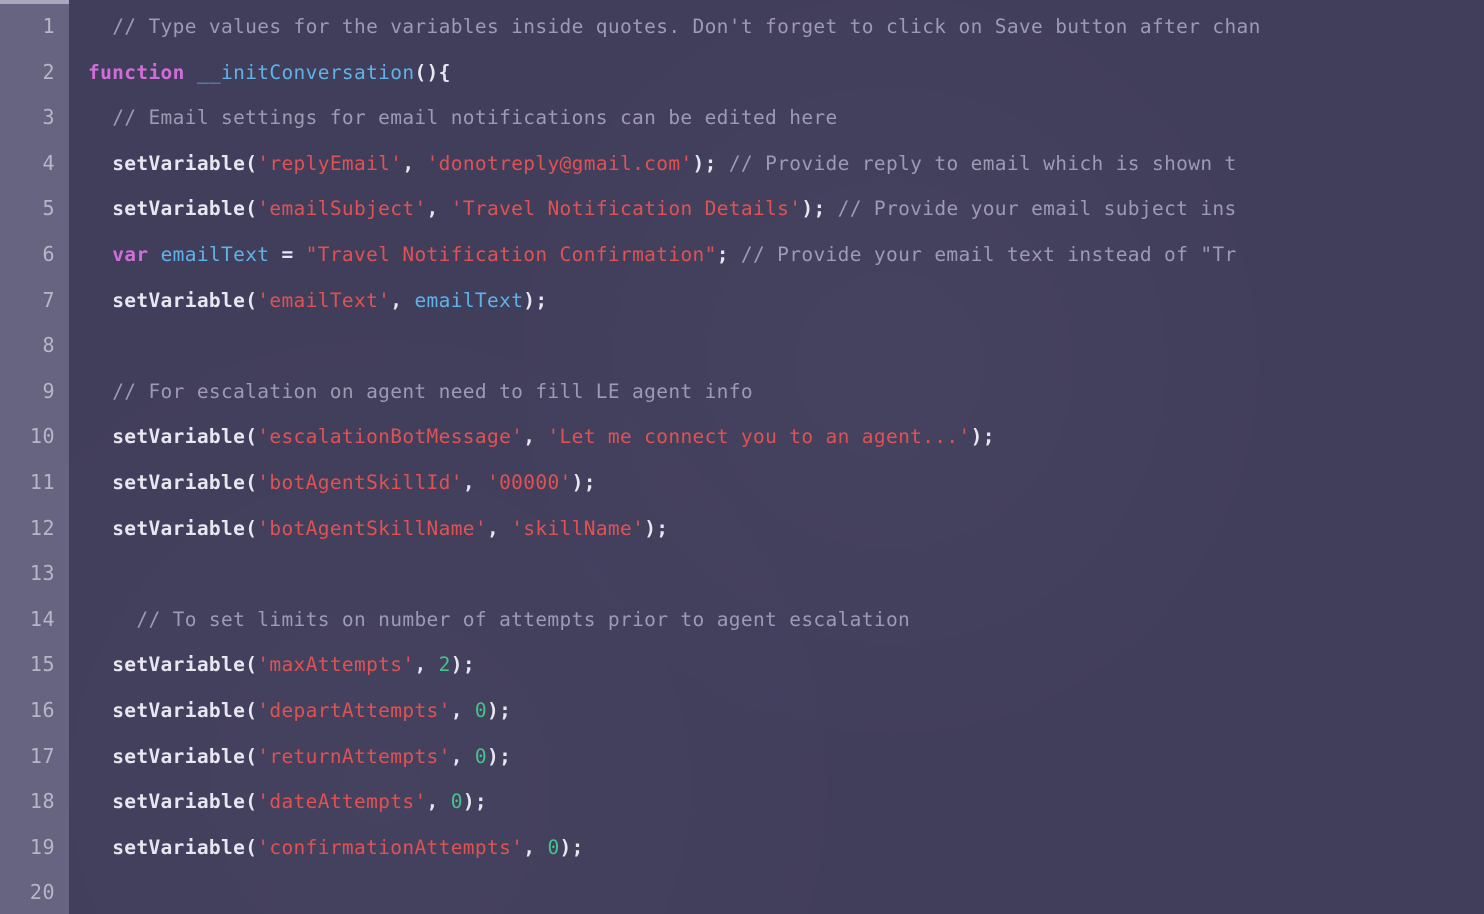  Describe the element at coordinates (559, 163) in the screenshot. I see `code-token-string: 'donotreply@gmail.com'` at that location.